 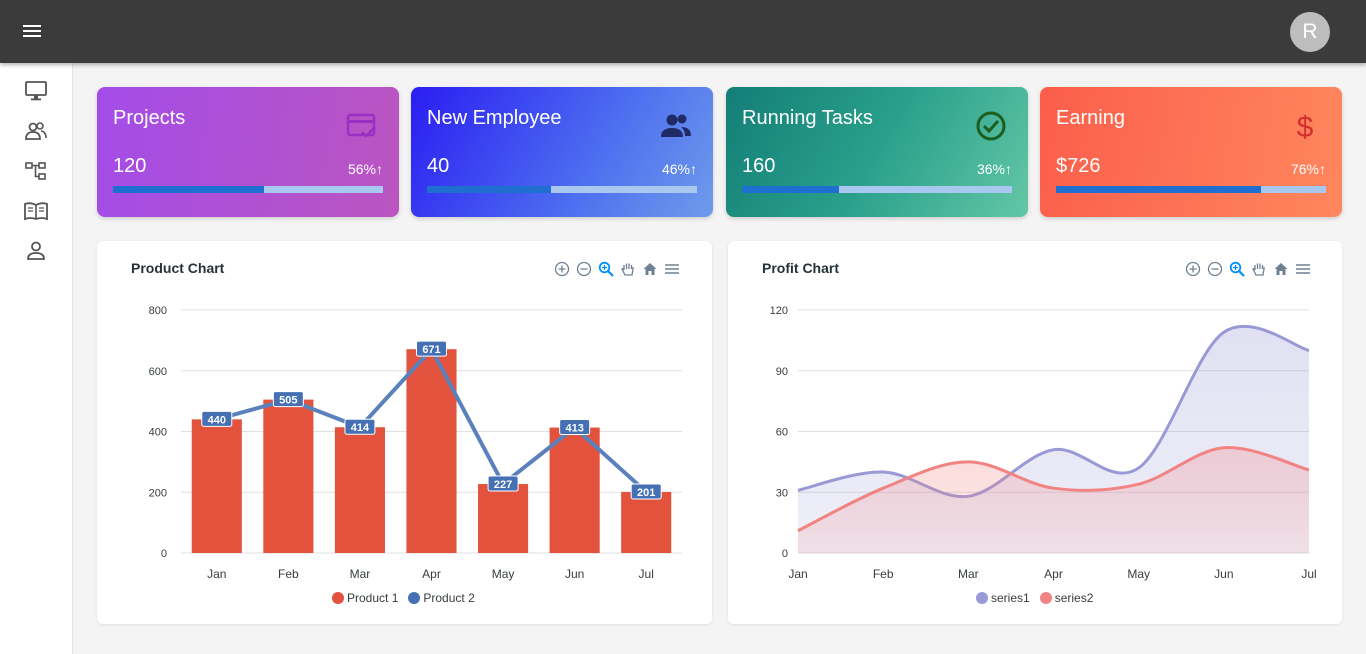 What do you see at coordinates (158, 433) in the screenshot?
I see `y-tick-label: 400` at bounding box center [158, 433].